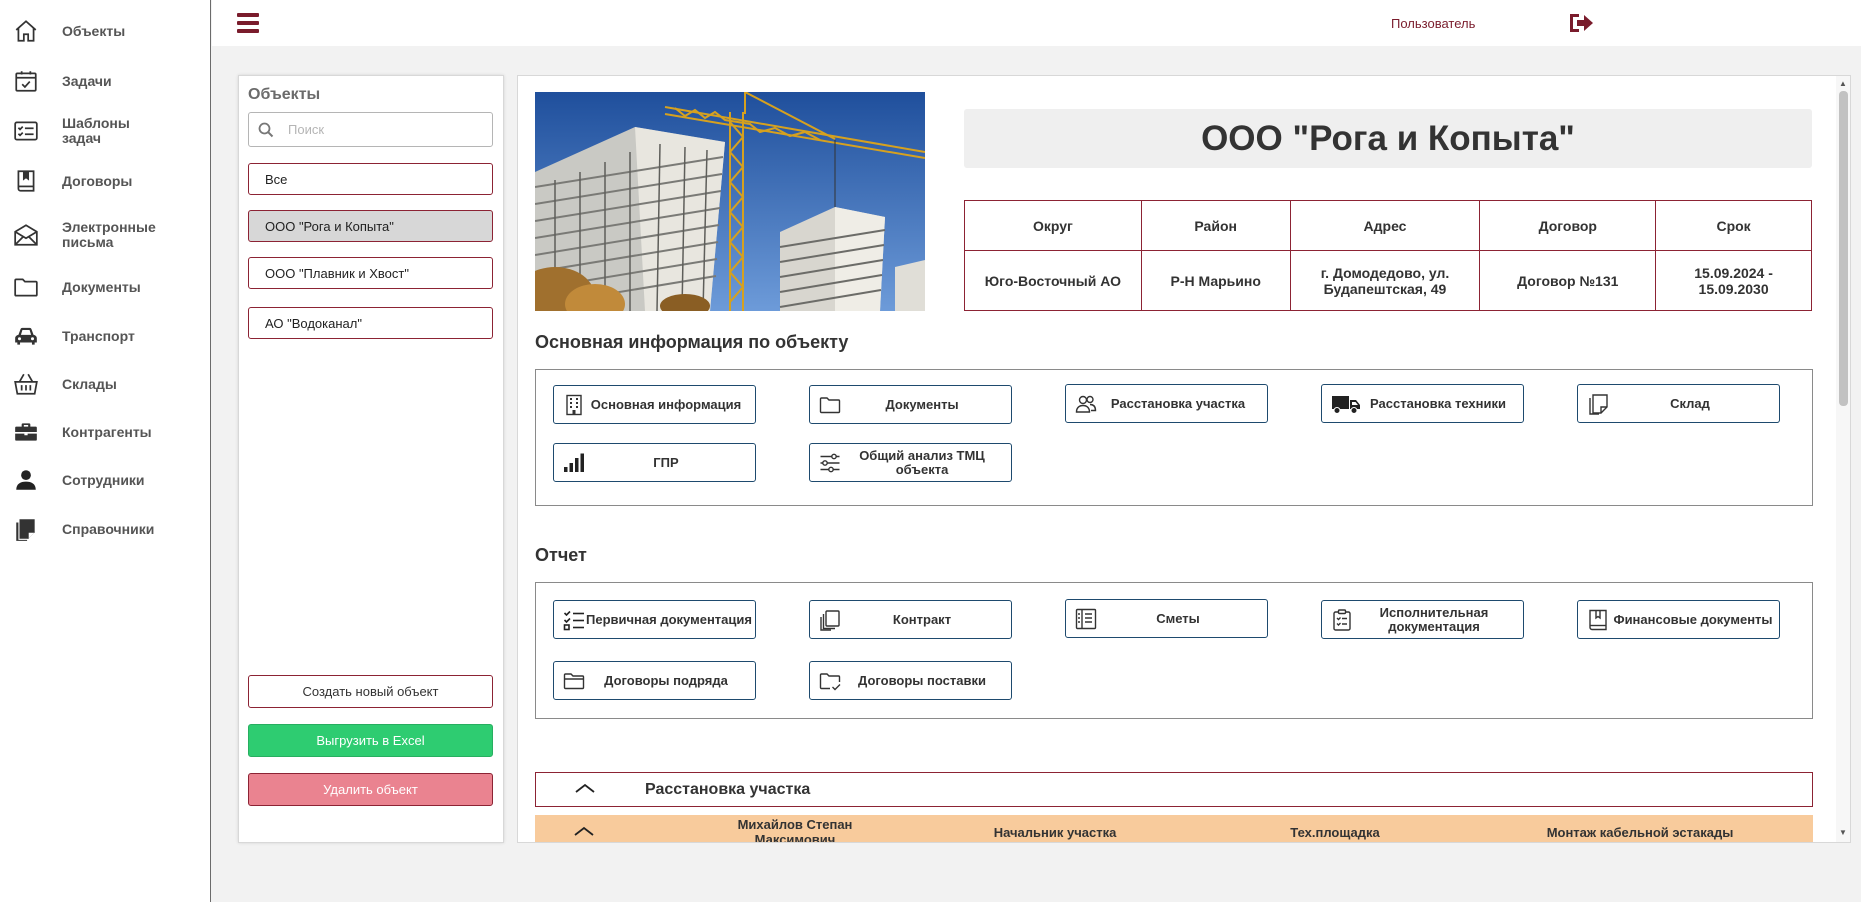  I want to click on employee-name: Михайлов Степан Максимович, so click(795, 830).